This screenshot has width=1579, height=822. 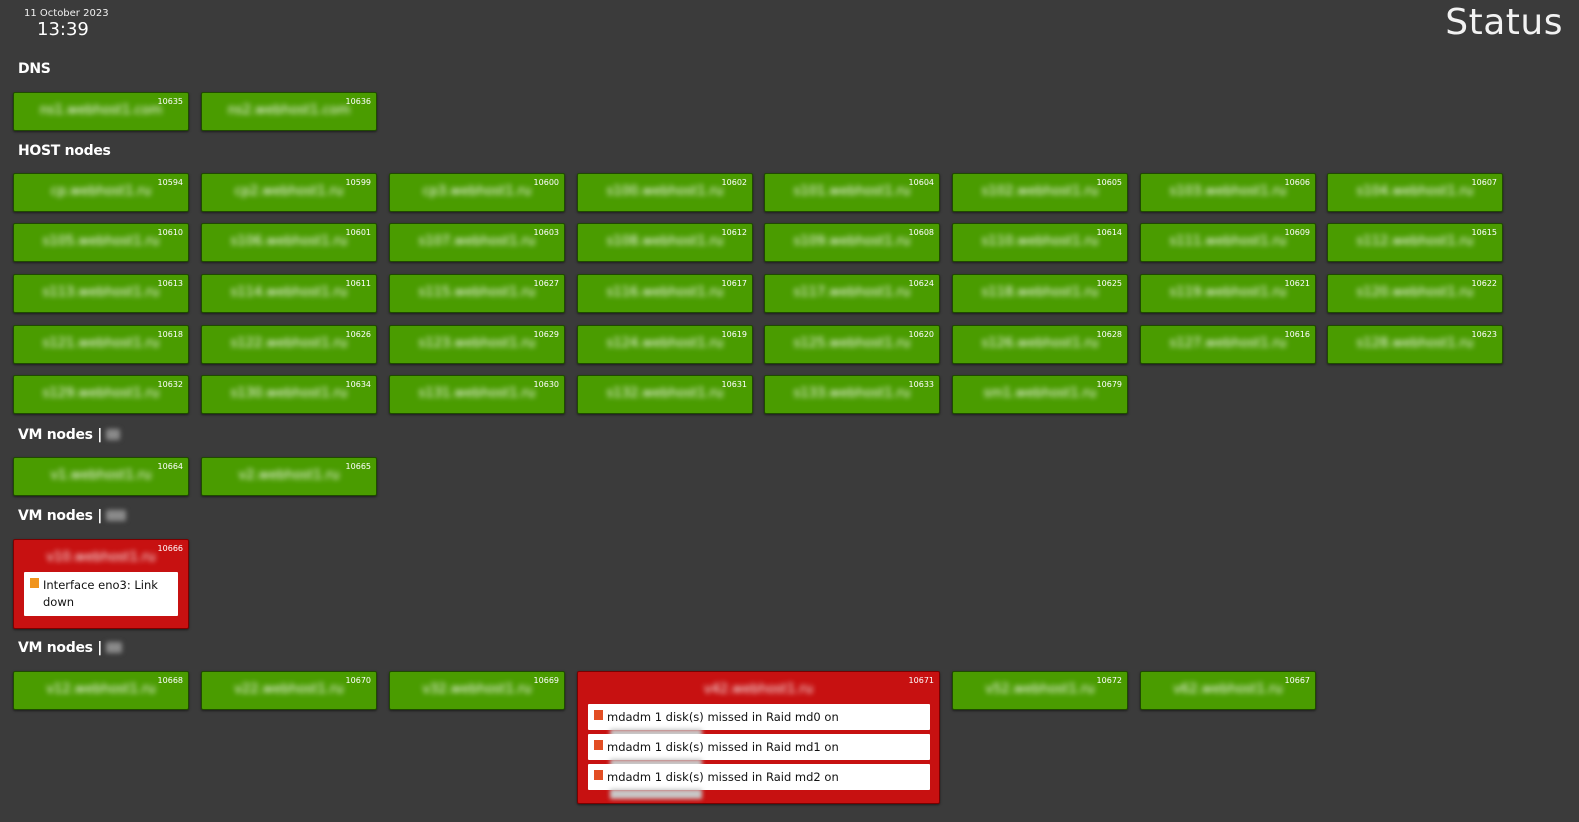 I want to click on host-name: v1.webhost1.ru, so click(x=101, y=475).